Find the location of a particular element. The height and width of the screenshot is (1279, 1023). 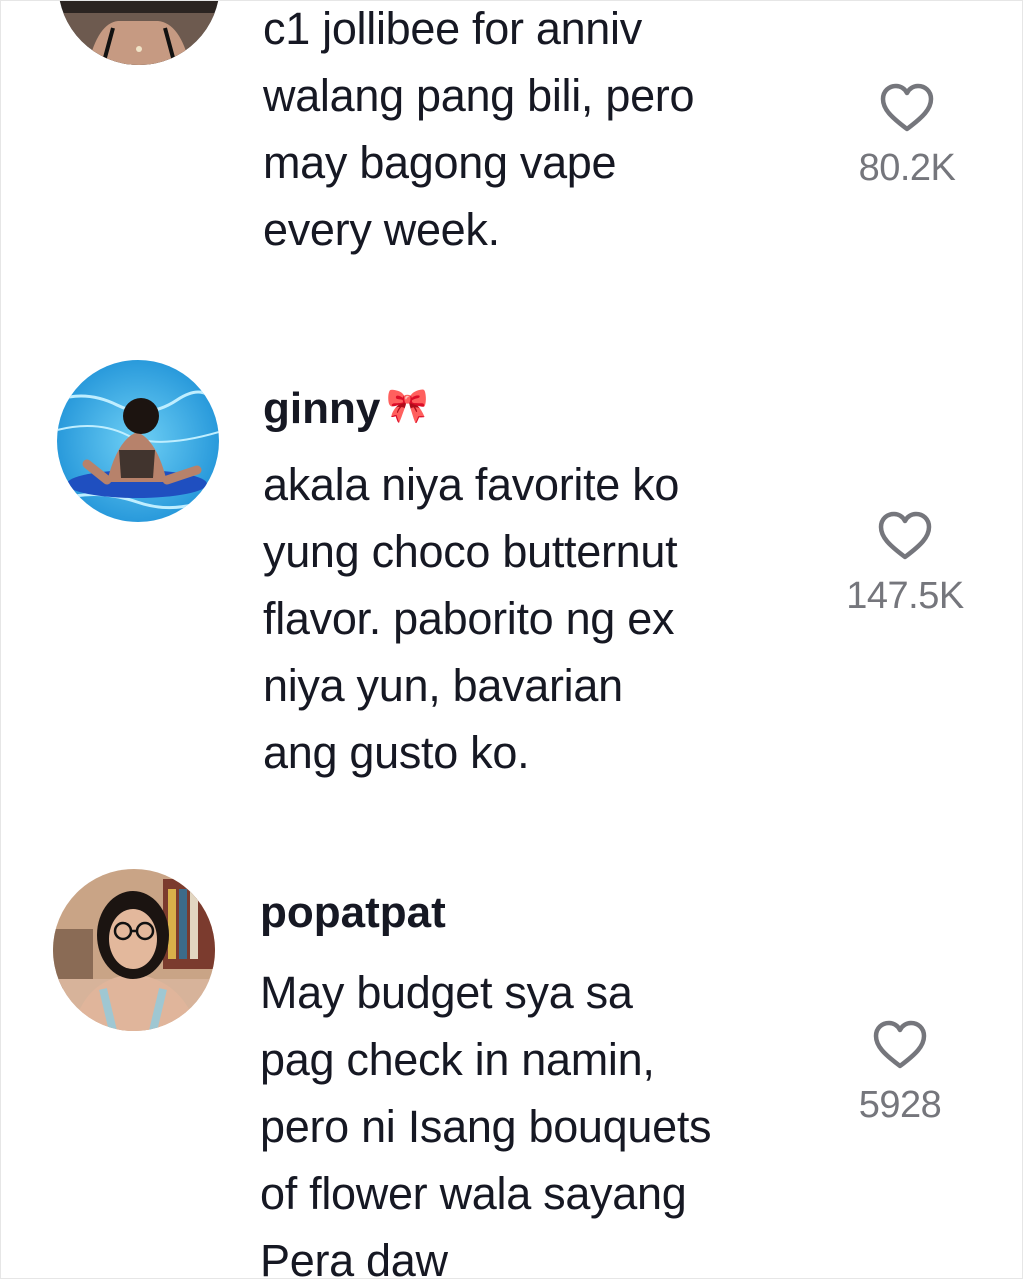

username-text: popatpat is located at coordinates (353, 912).